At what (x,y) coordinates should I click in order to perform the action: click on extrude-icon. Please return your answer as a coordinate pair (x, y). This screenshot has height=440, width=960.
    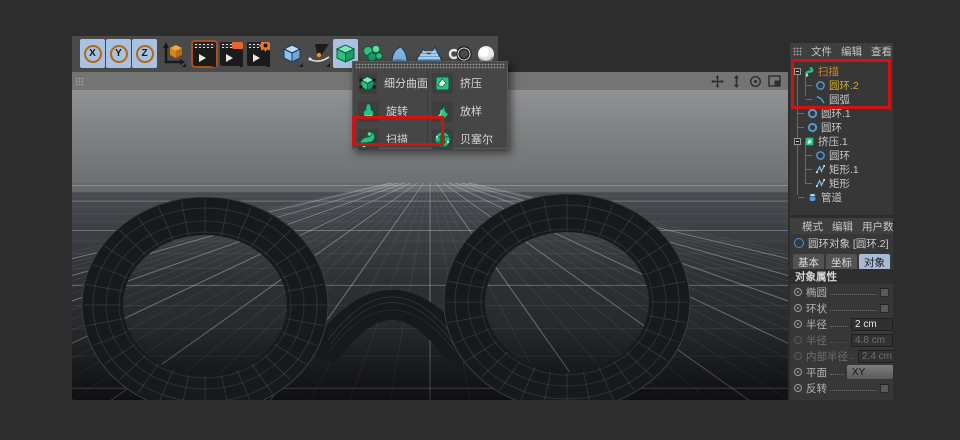
    Looking at the image, I should click on (442, 83).